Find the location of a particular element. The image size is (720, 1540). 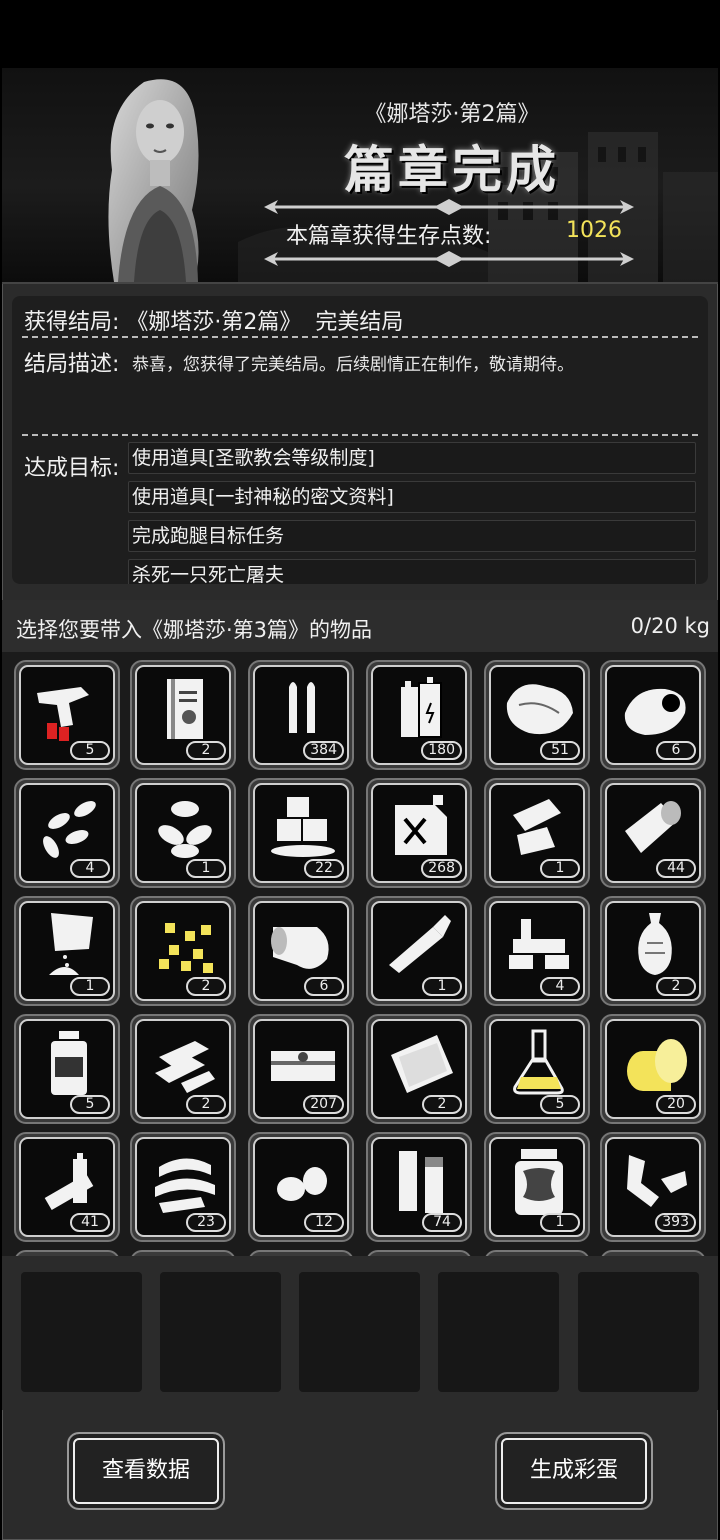

item-slot-frame: 207 is located at coordinates (301, 1069).